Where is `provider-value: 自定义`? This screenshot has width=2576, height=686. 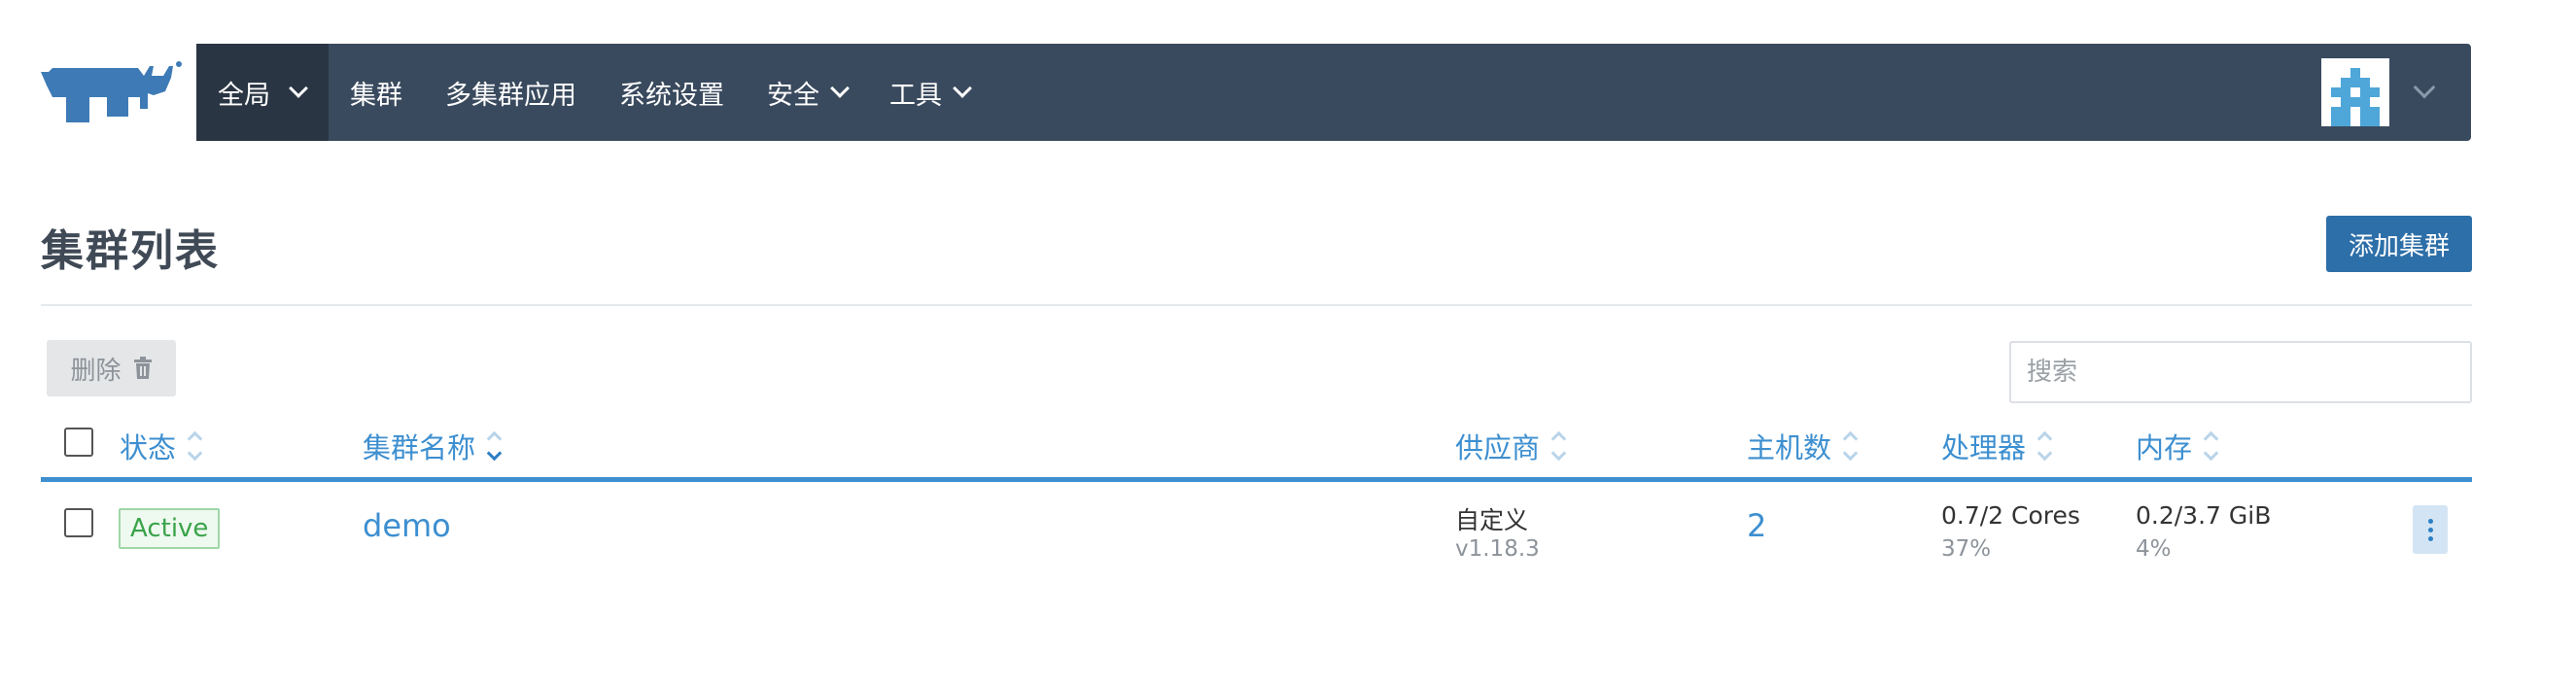 provider-value: 自定义 is located at coordinates (1492, 520).